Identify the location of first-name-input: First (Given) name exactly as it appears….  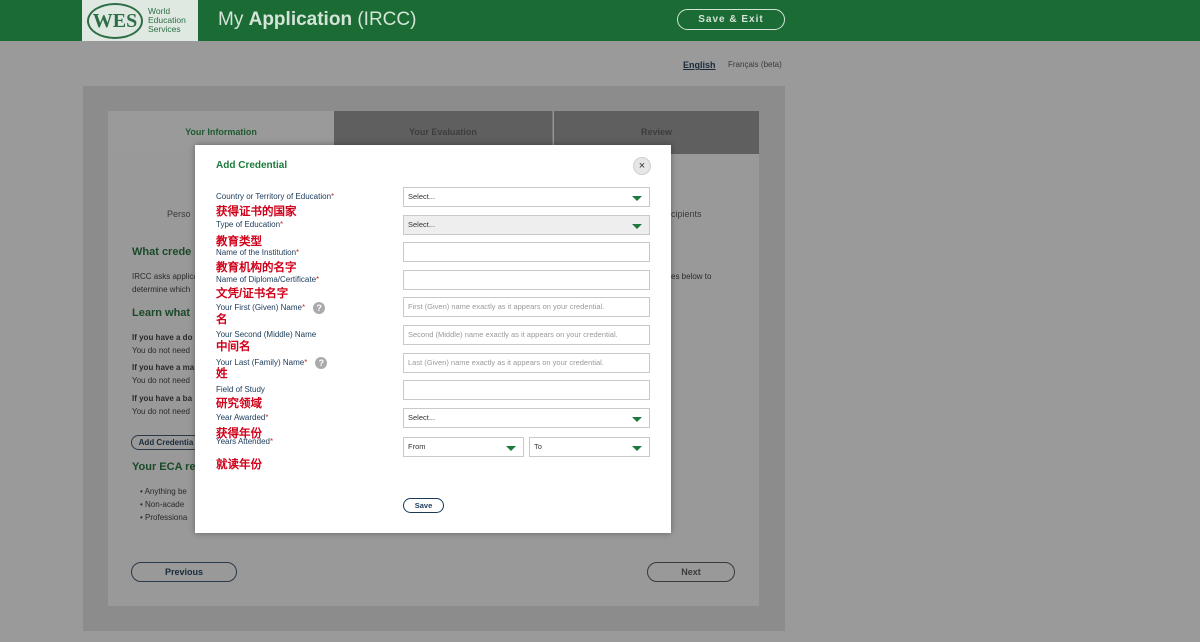
(526, 307).